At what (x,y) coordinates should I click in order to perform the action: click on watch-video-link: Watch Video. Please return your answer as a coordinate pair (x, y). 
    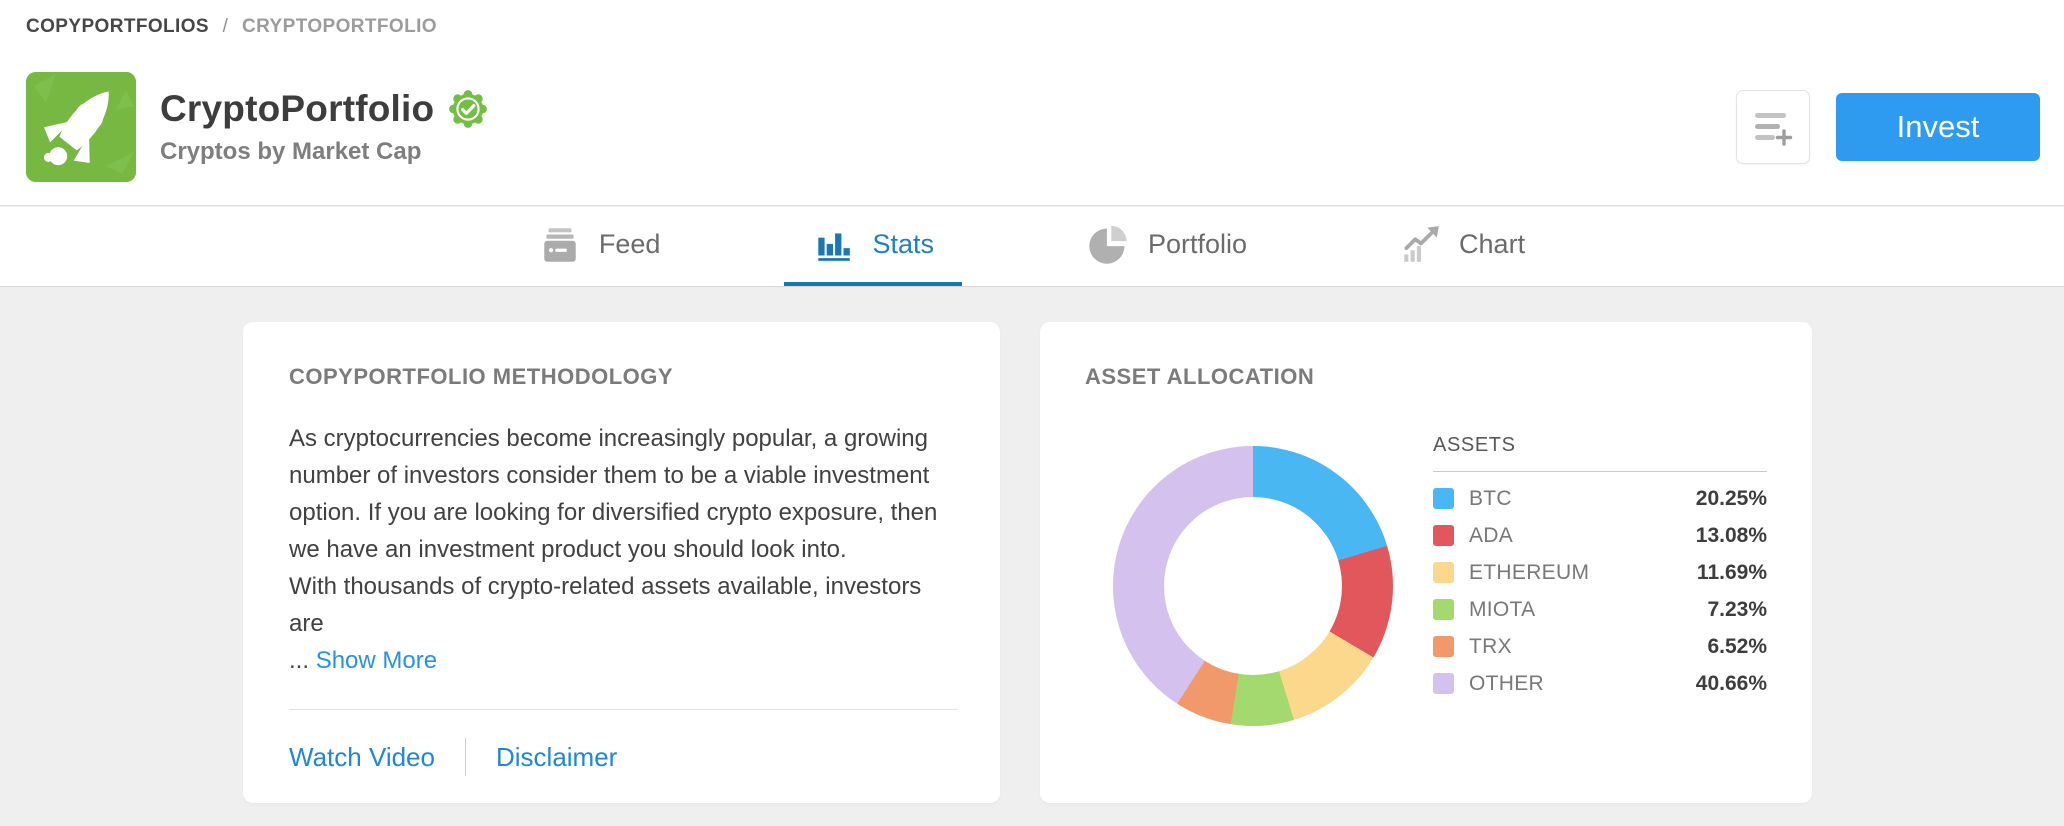
    Looking at the image, I should click on (362, 757).